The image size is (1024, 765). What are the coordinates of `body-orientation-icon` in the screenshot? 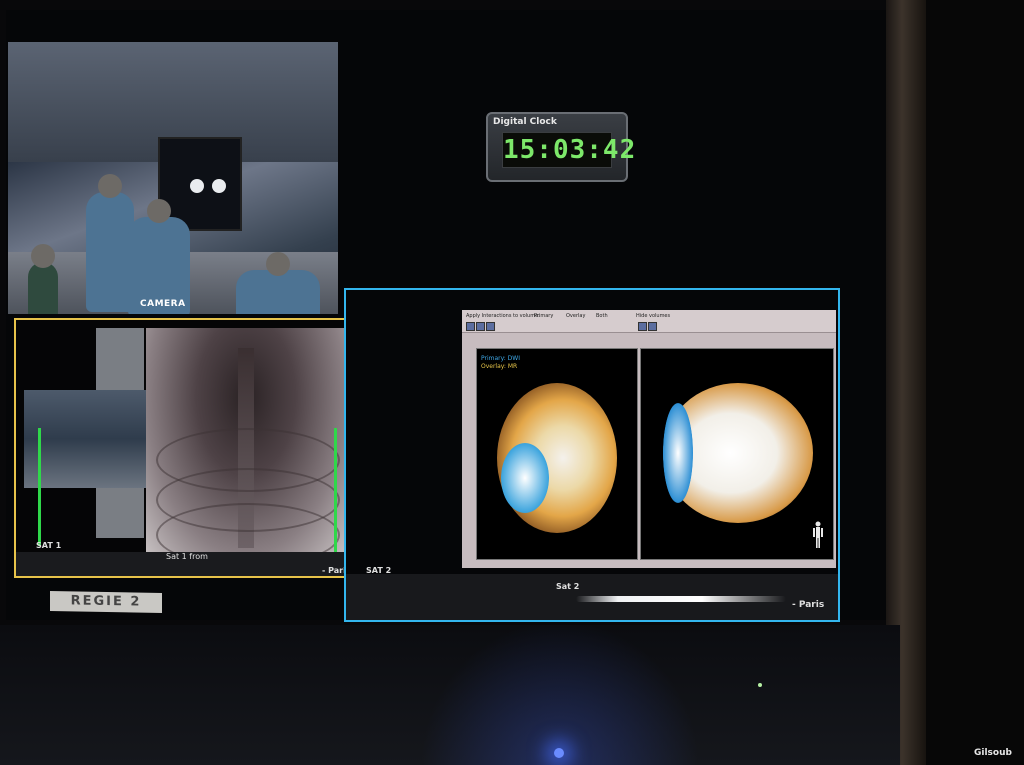 It's located at (818, 534).